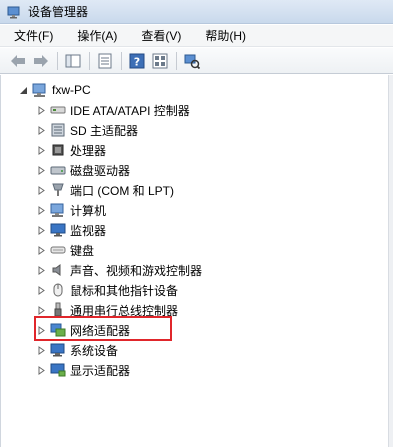  Describe the element at coordinates (58, 310) in the screenshot. I see `usb-icon` at that location.